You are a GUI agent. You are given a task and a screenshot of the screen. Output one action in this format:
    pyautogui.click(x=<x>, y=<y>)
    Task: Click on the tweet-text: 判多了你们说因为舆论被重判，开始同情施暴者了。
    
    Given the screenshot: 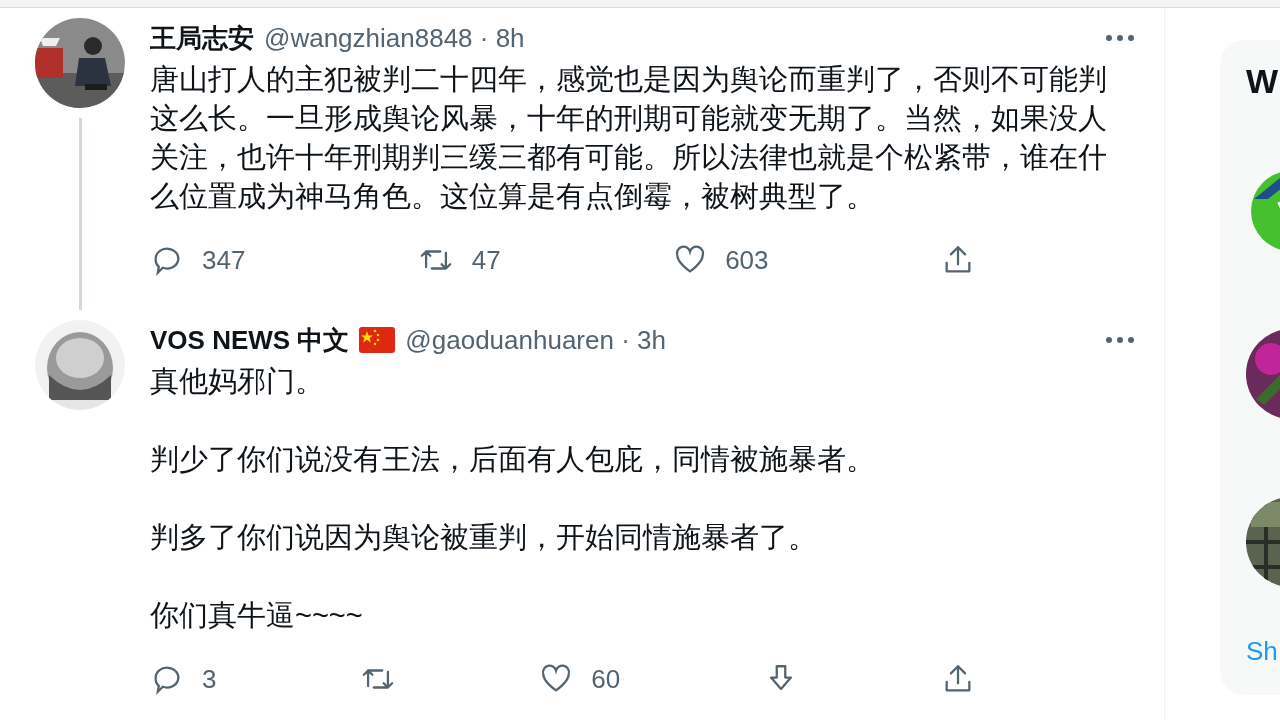 What is the action you would take?
    pyautogui.click(x=484, y=537)
    